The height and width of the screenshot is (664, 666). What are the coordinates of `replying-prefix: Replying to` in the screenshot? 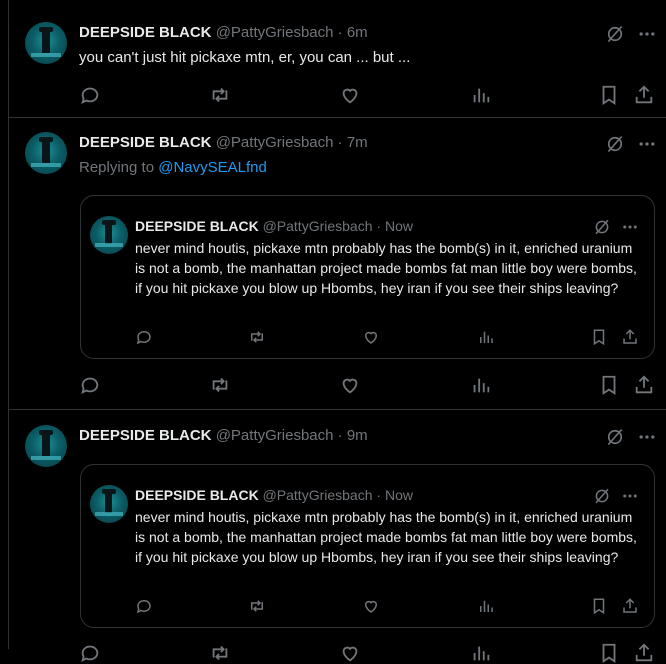 It's located at (119, 167).